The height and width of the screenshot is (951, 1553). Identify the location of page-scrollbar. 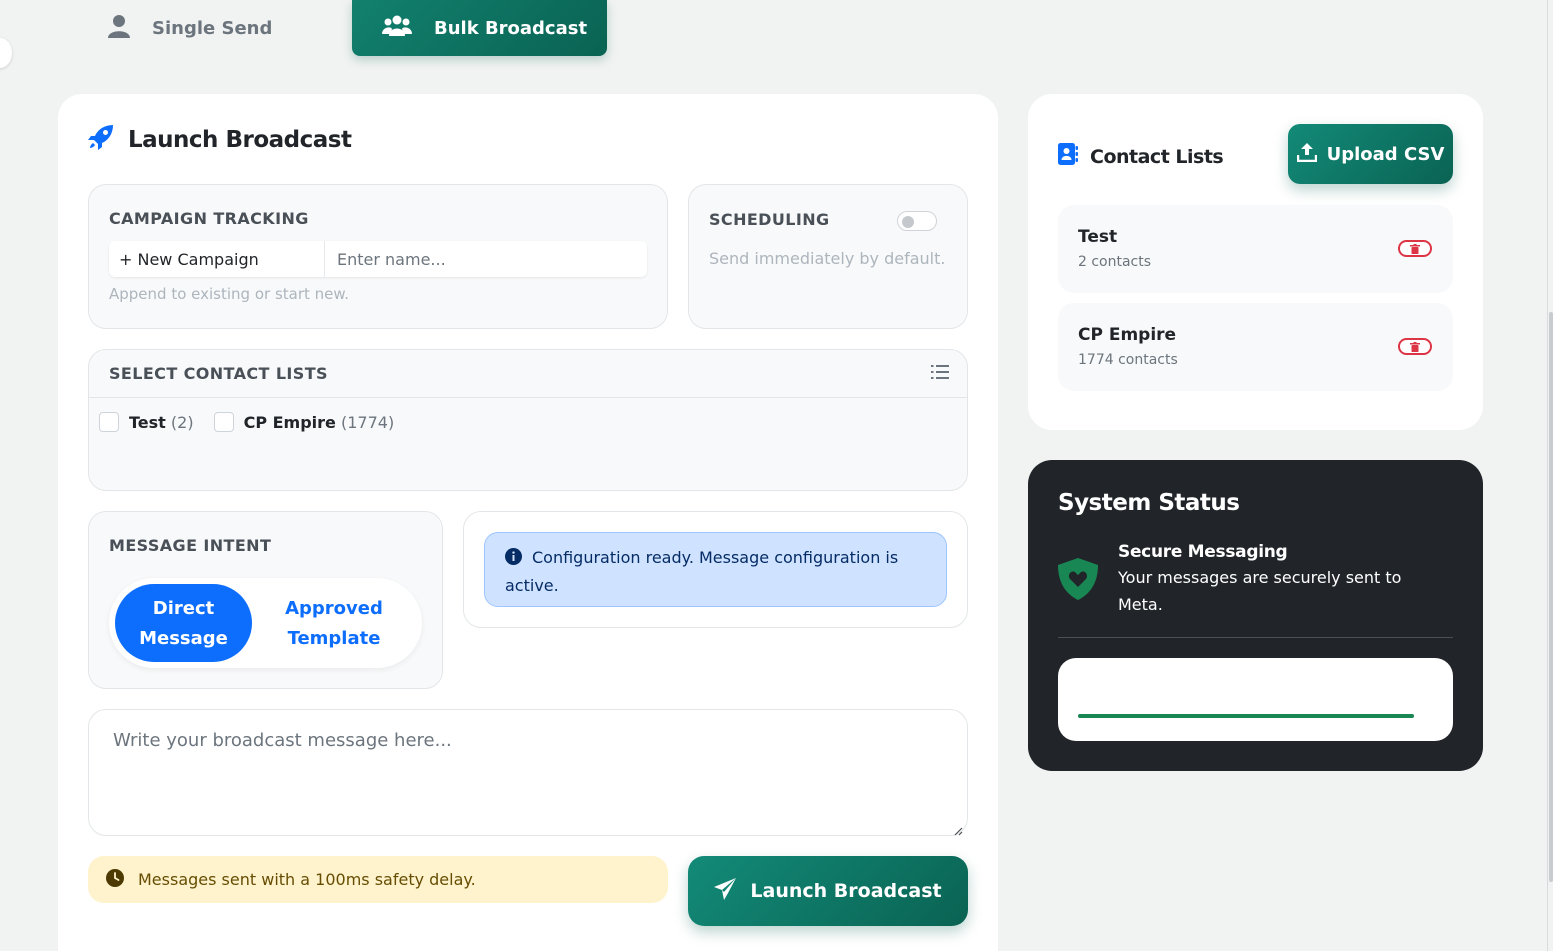
(1550, 475).